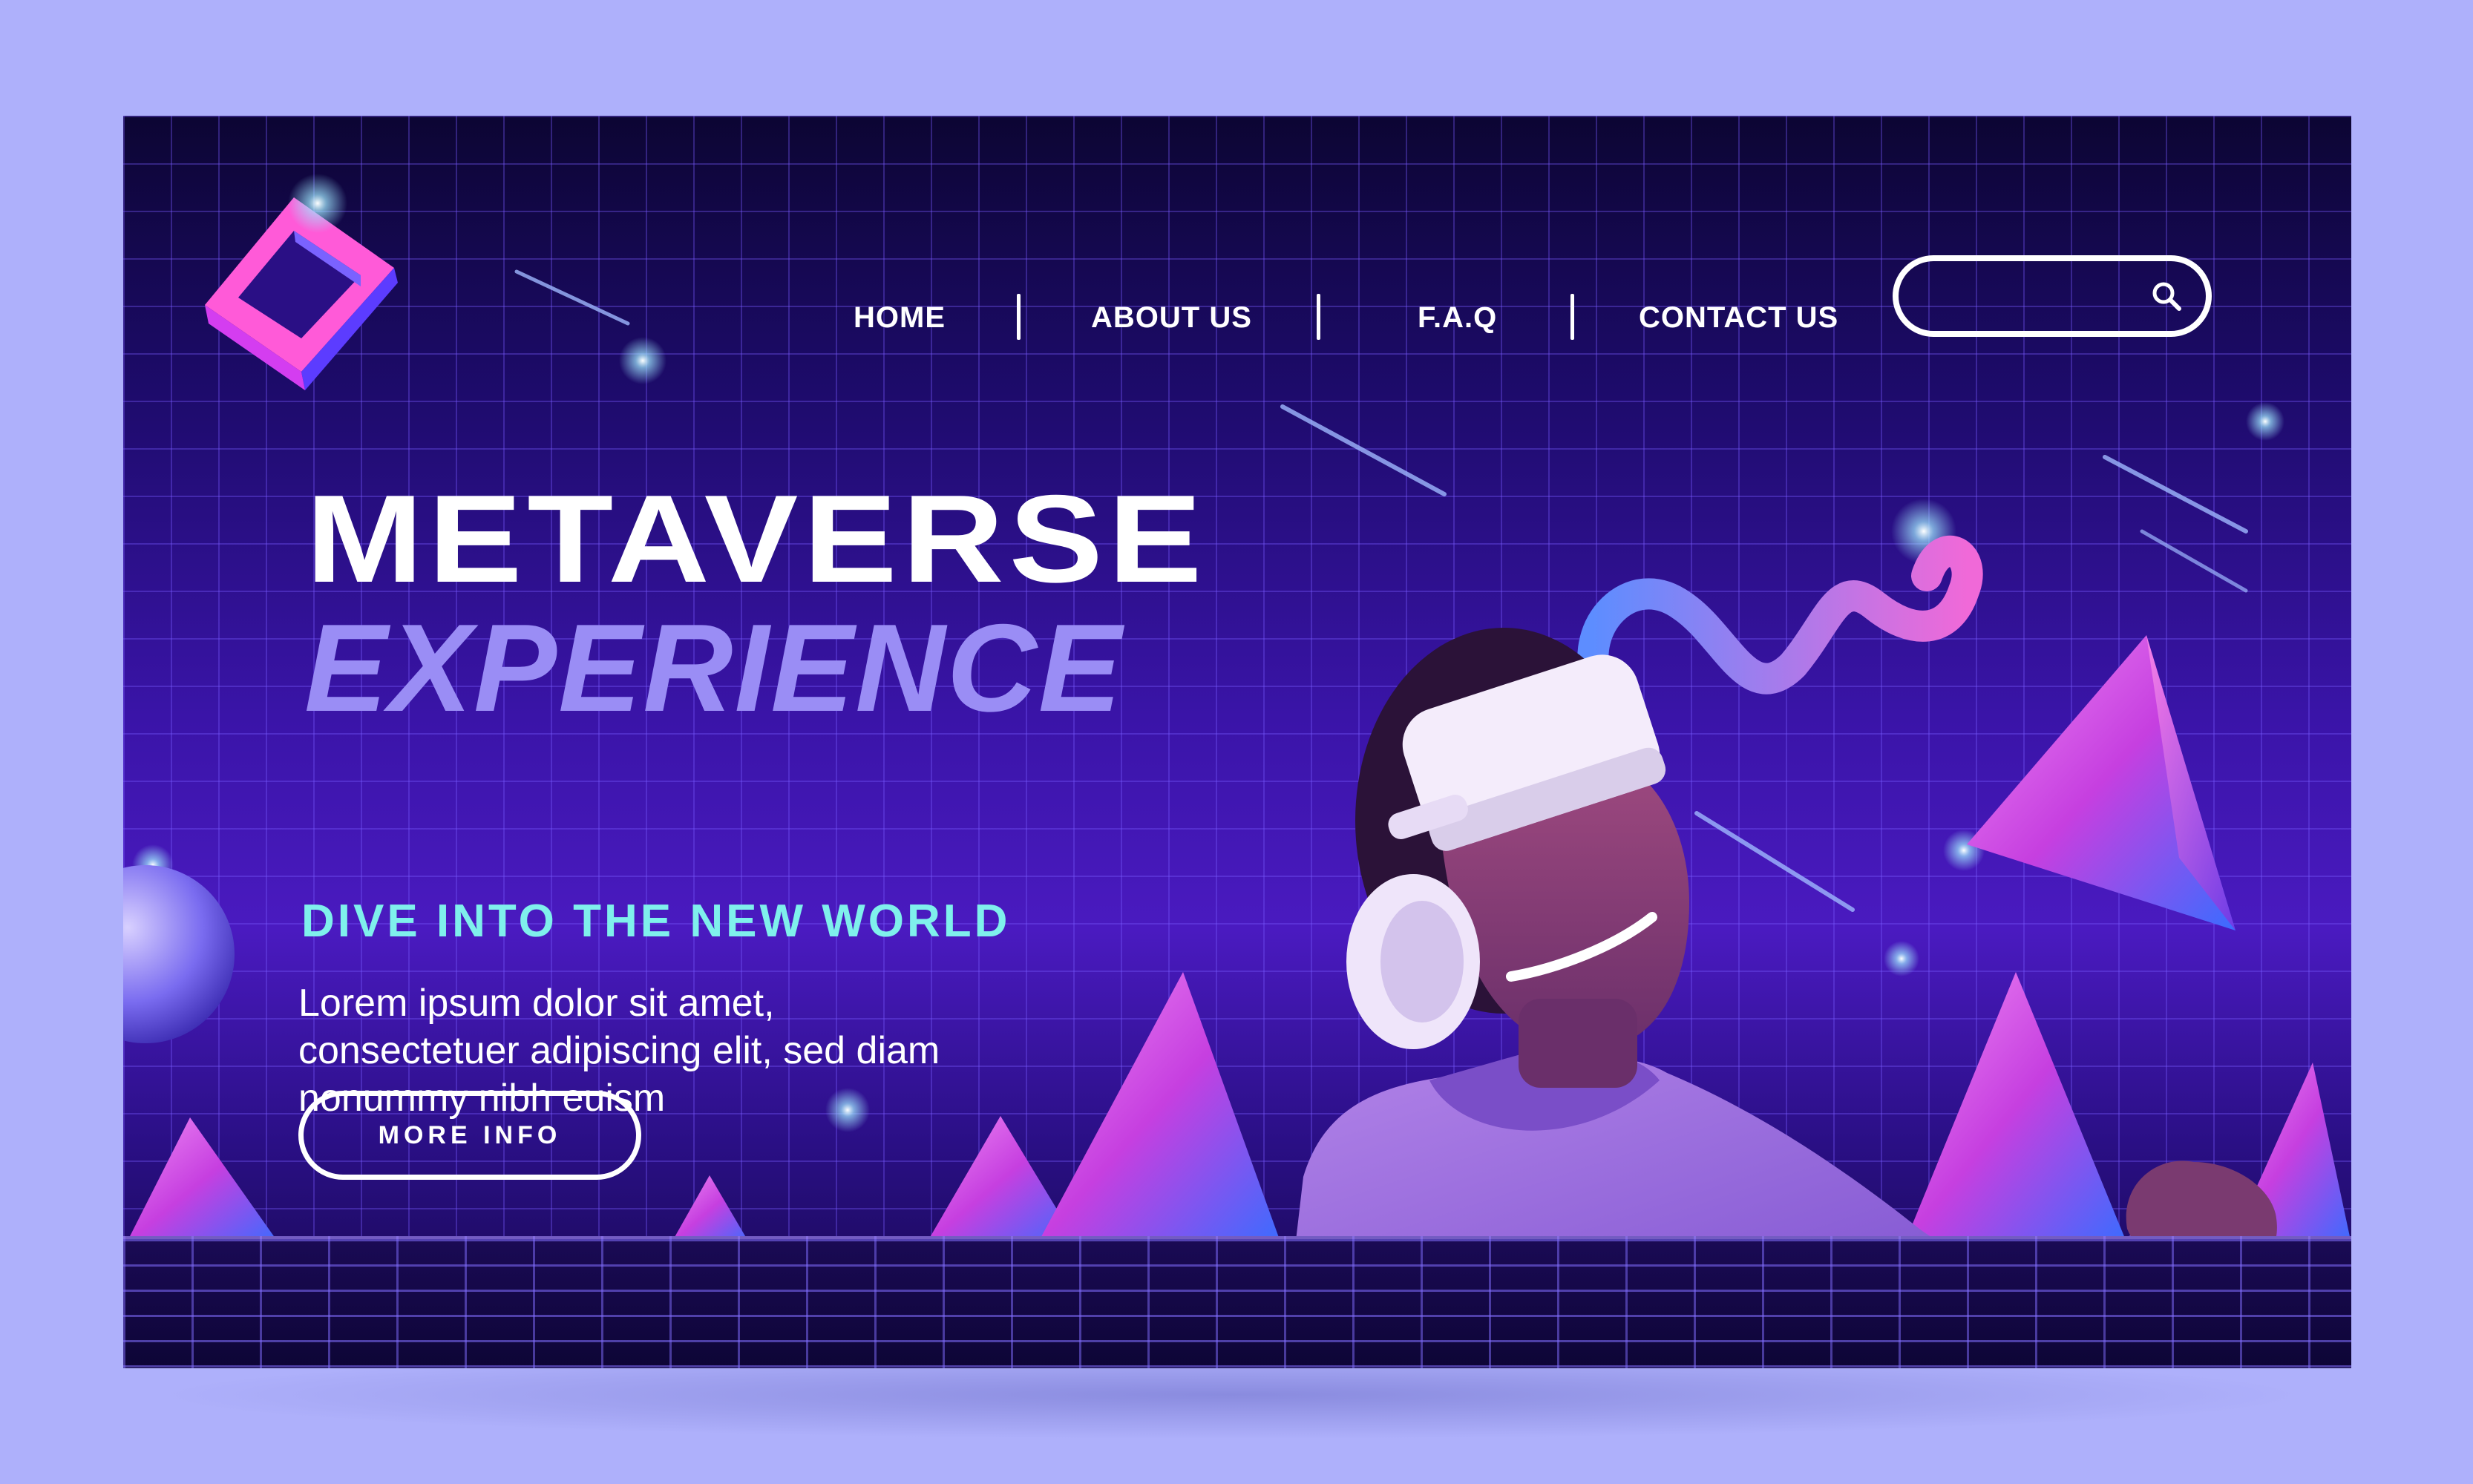 This screenshot has height=1484, width=2473. I want to click on search-input, so click(2034, 297).